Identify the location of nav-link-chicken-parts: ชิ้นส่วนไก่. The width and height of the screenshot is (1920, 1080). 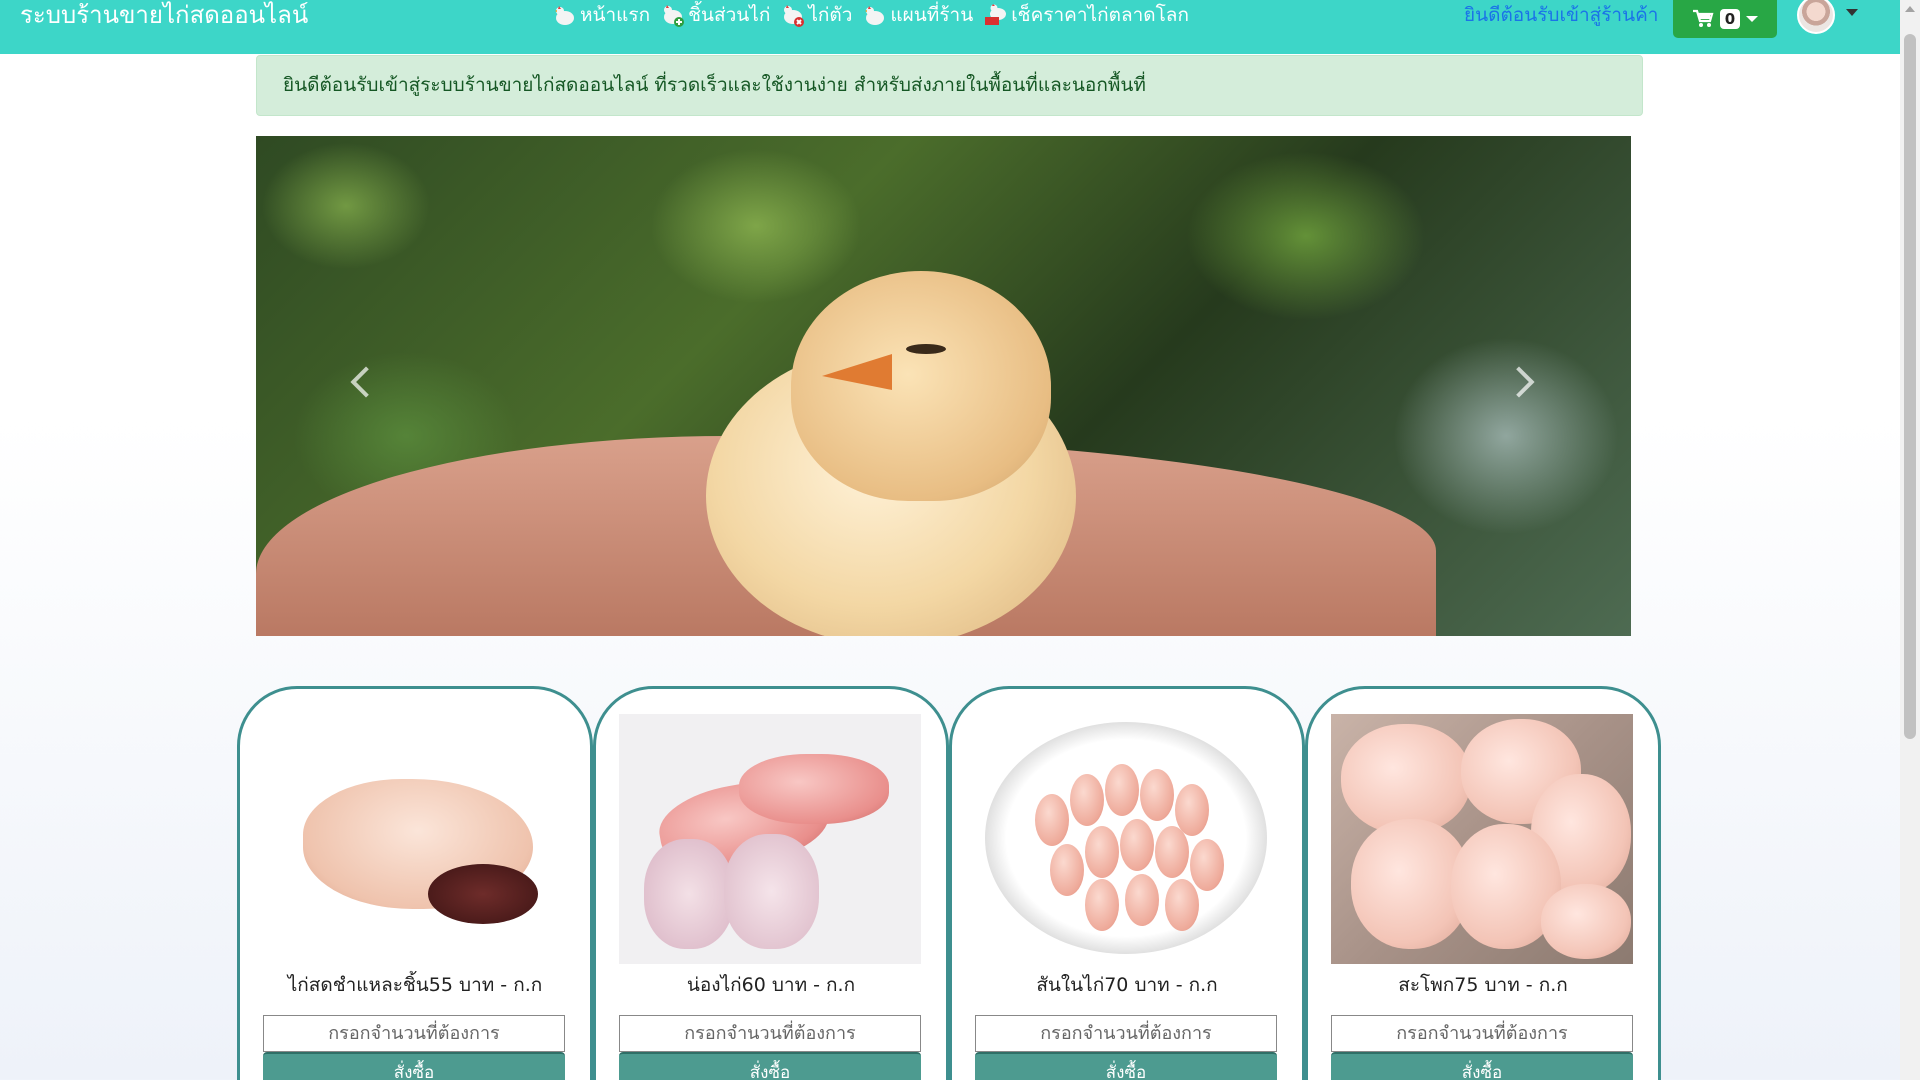
(715, 15).